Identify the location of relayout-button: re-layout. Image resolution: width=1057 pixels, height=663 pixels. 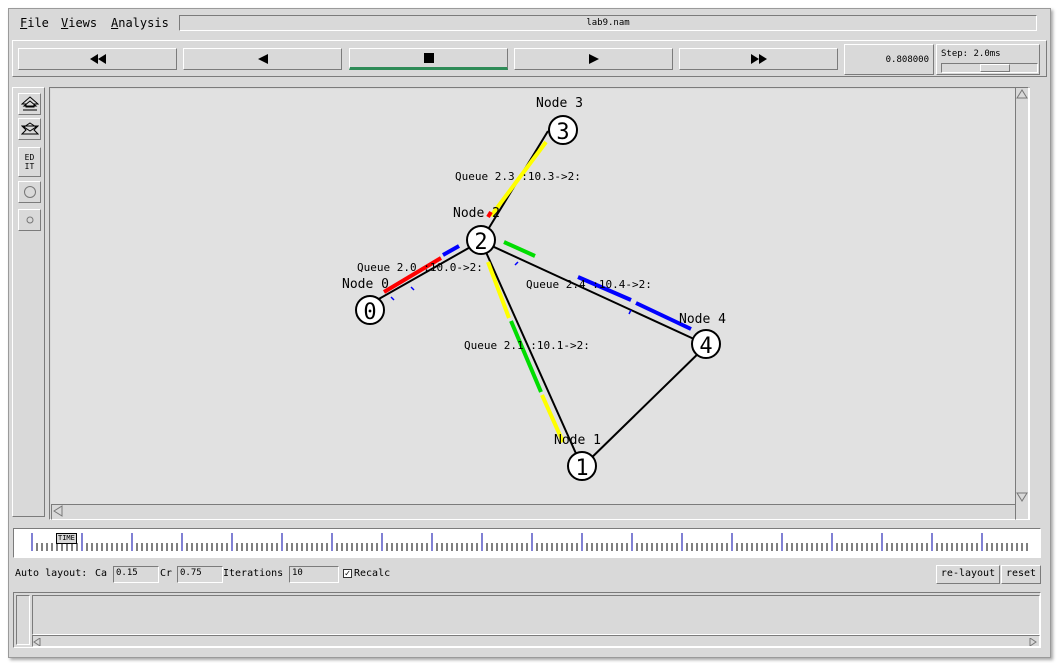
(968, 574).